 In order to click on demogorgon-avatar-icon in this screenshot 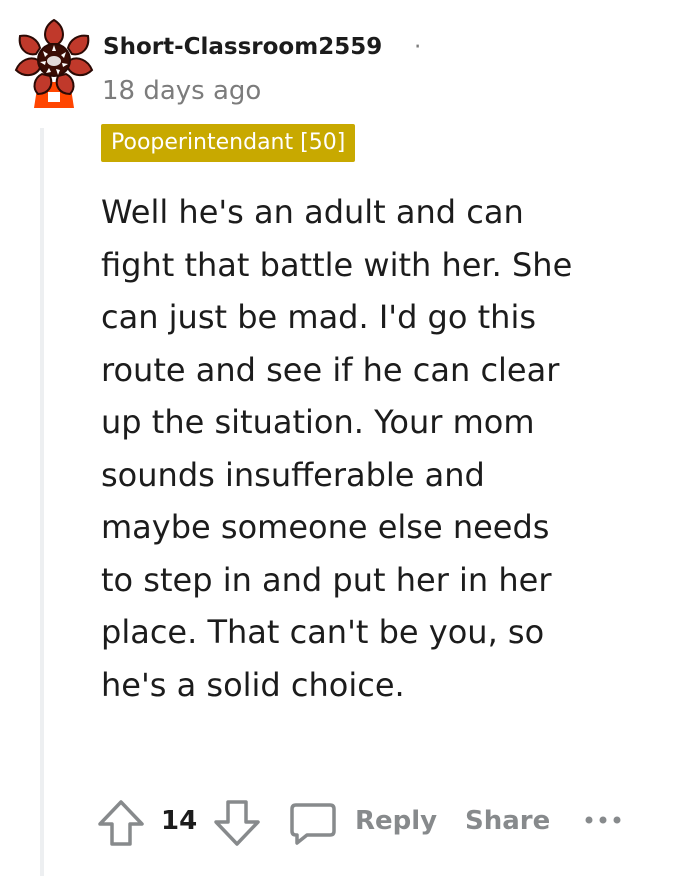, I will do `click(54, 63)`.